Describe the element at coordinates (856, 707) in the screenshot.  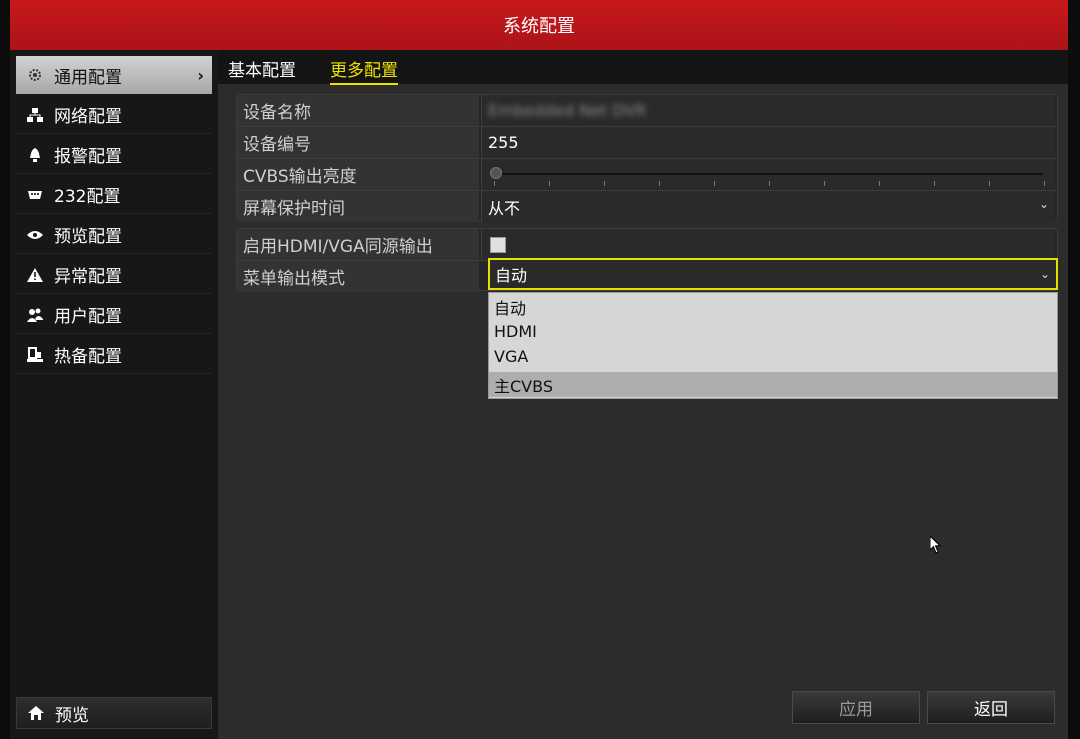
I see `apply-button: 应用` at that location.